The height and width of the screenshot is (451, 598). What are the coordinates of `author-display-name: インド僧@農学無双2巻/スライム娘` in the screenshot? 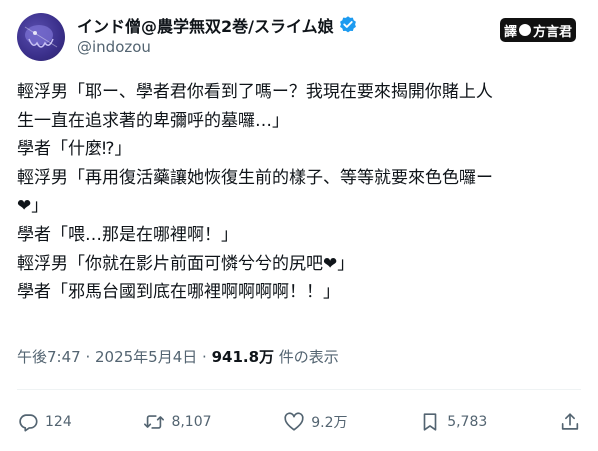 It's located at (205, 25).